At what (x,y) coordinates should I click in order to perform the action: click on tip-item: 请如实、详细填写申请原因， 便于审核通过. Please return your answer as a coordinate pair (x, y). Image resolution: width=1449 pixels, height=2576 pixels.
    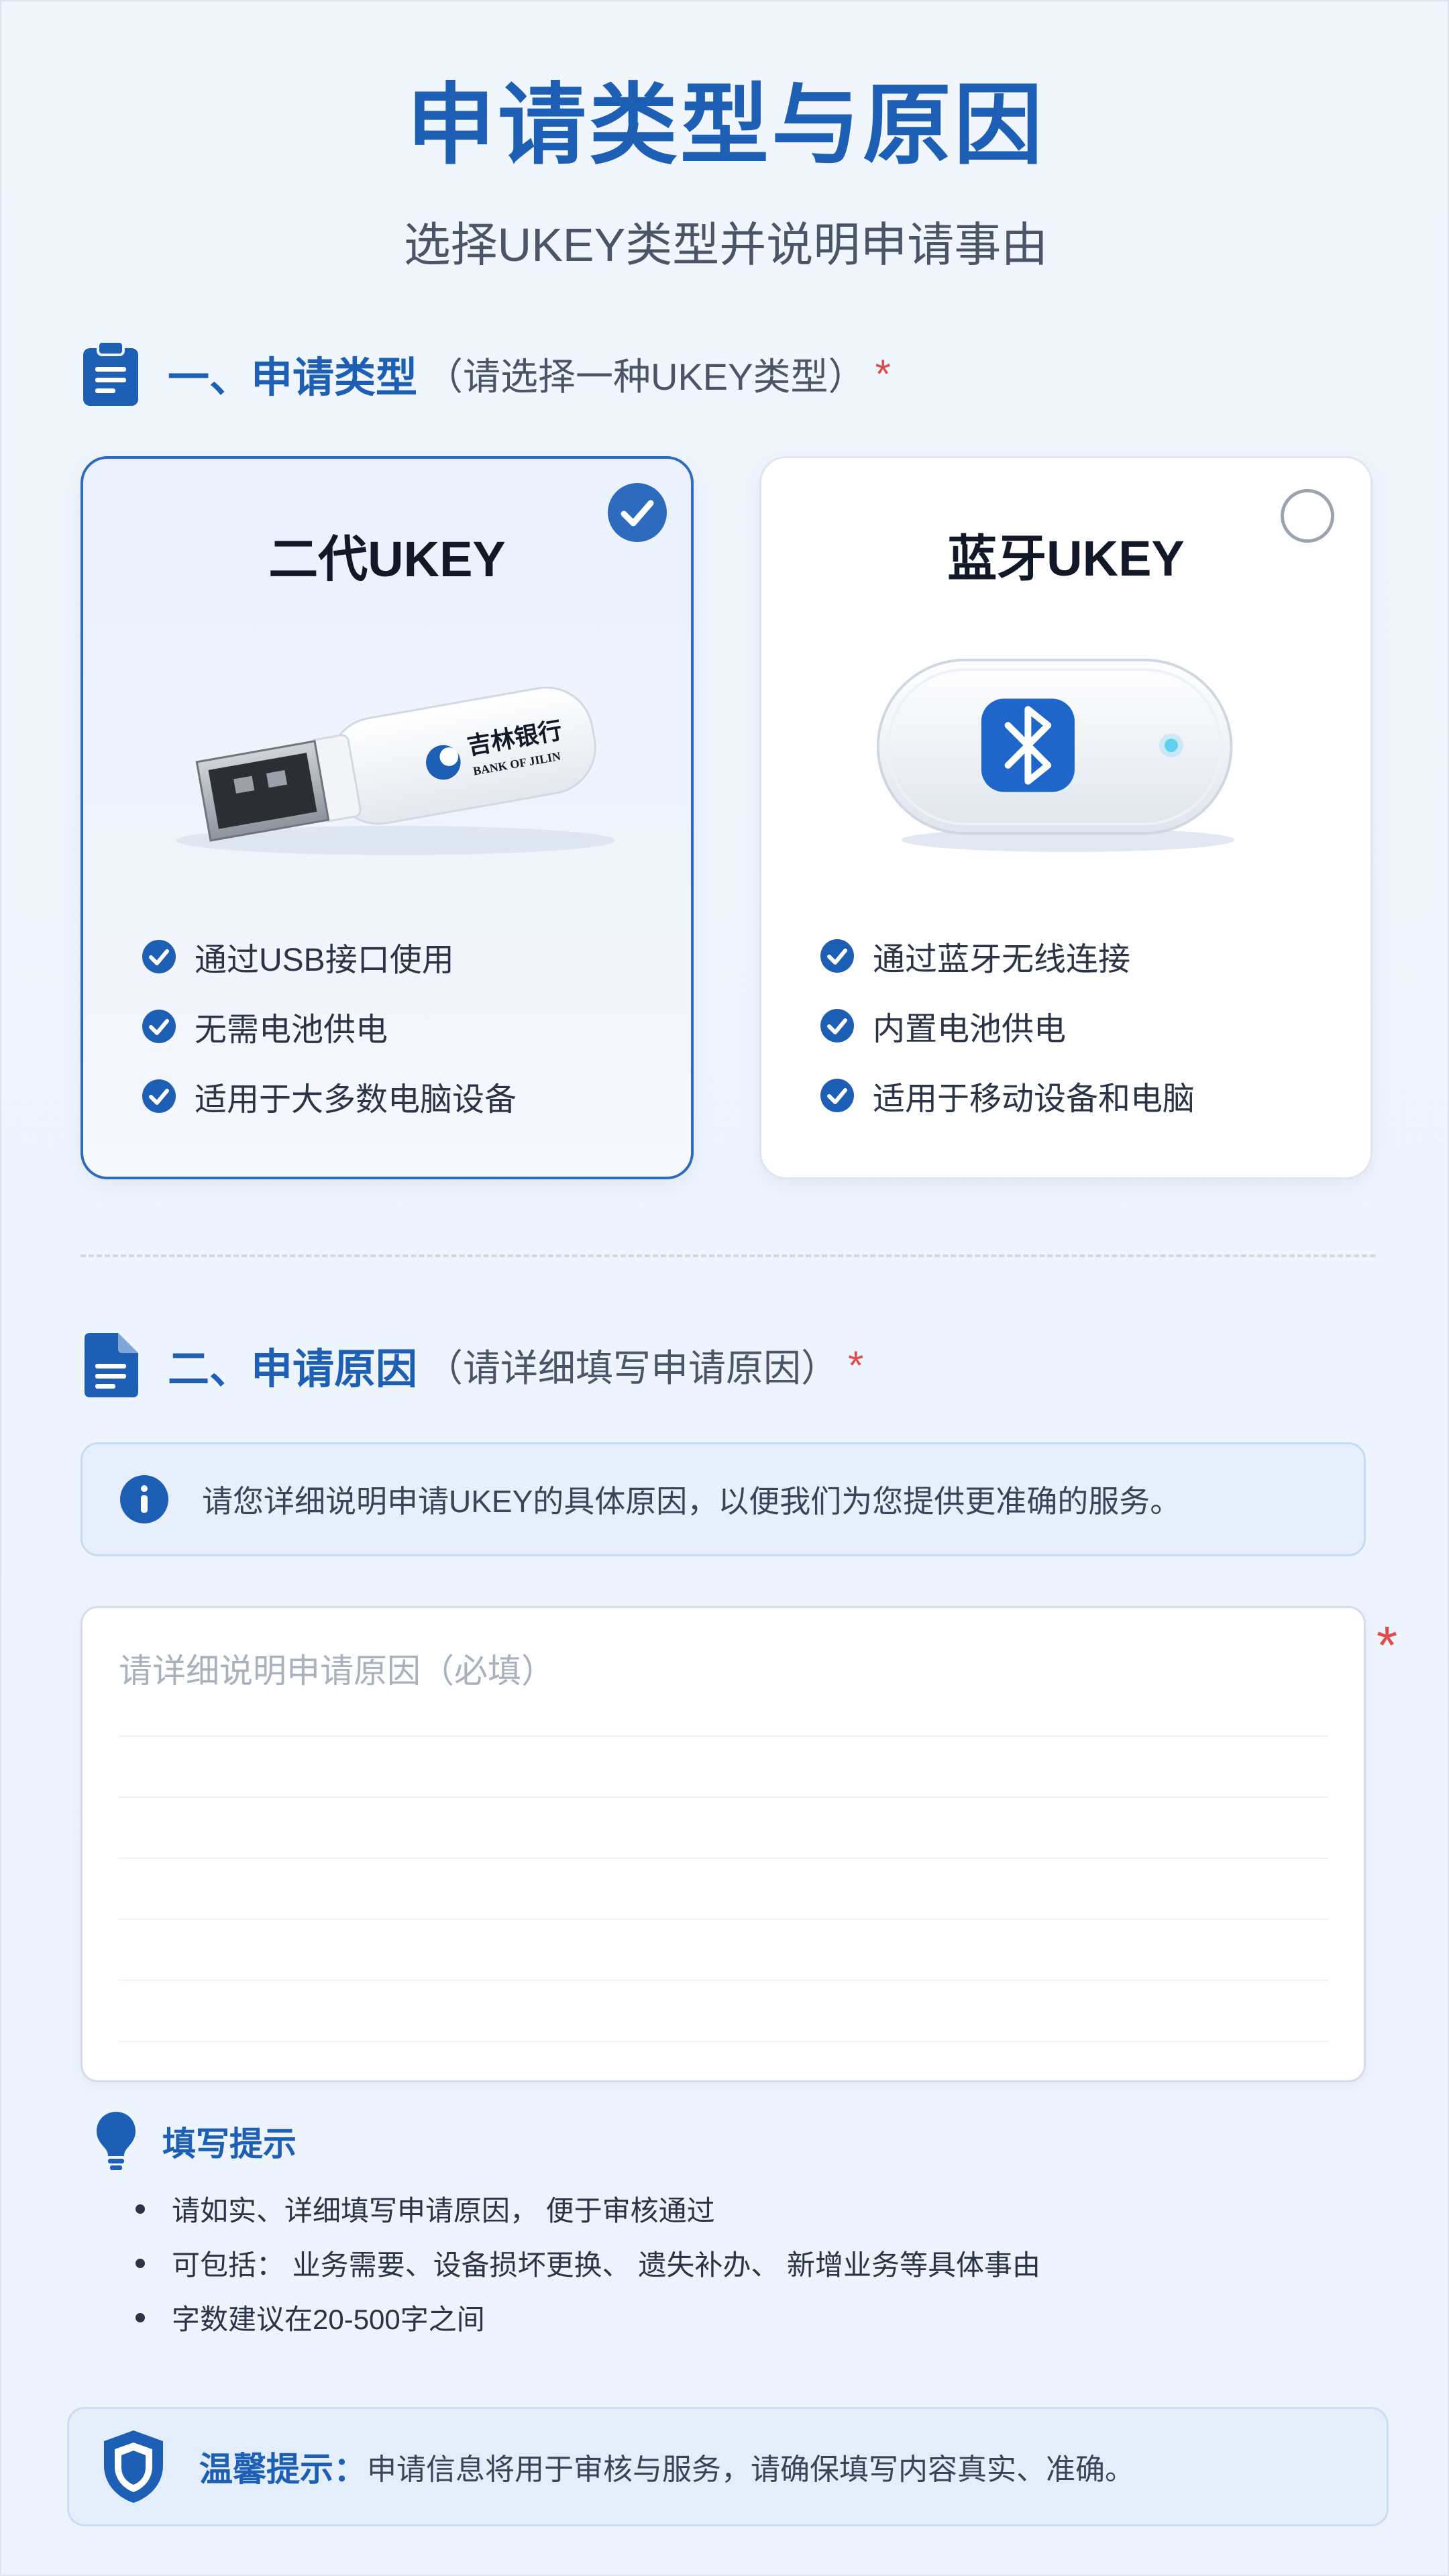
    Looking at the image, I should click on (588, 2209).